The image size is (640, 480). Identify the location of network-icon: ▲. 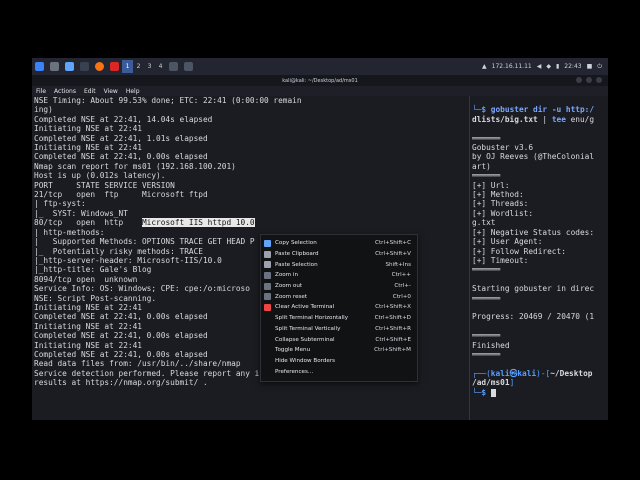
(484, 66).